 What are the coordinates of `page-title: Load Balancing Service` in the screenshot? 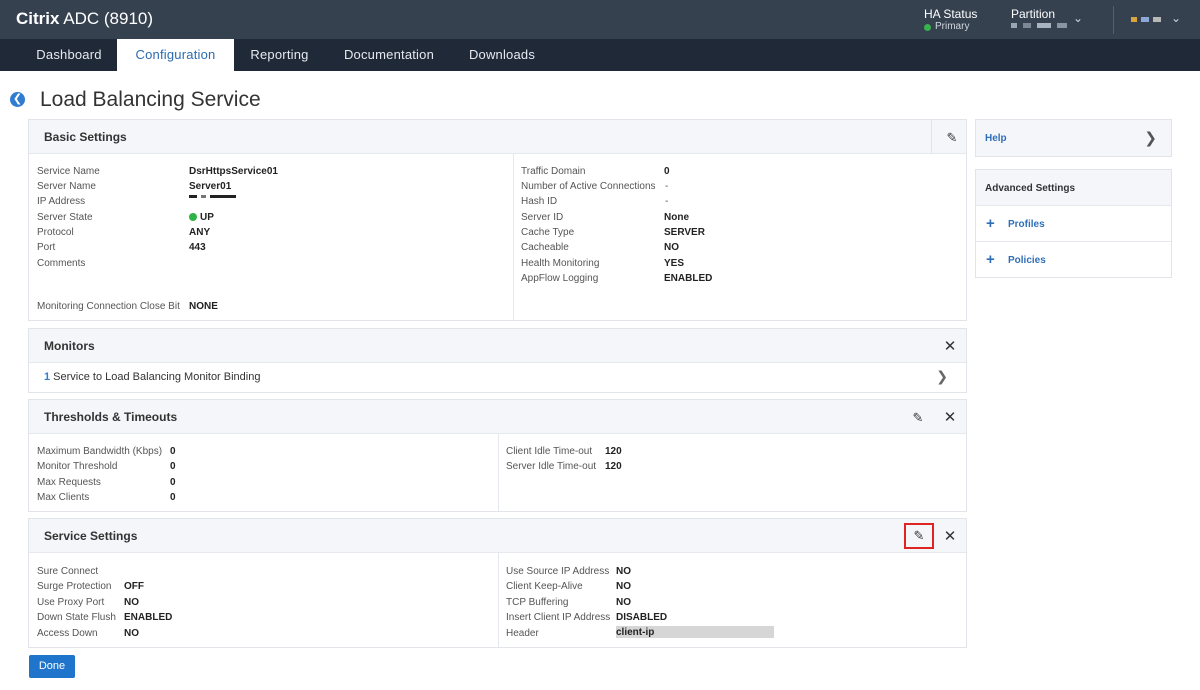 It's located at (150, 99).